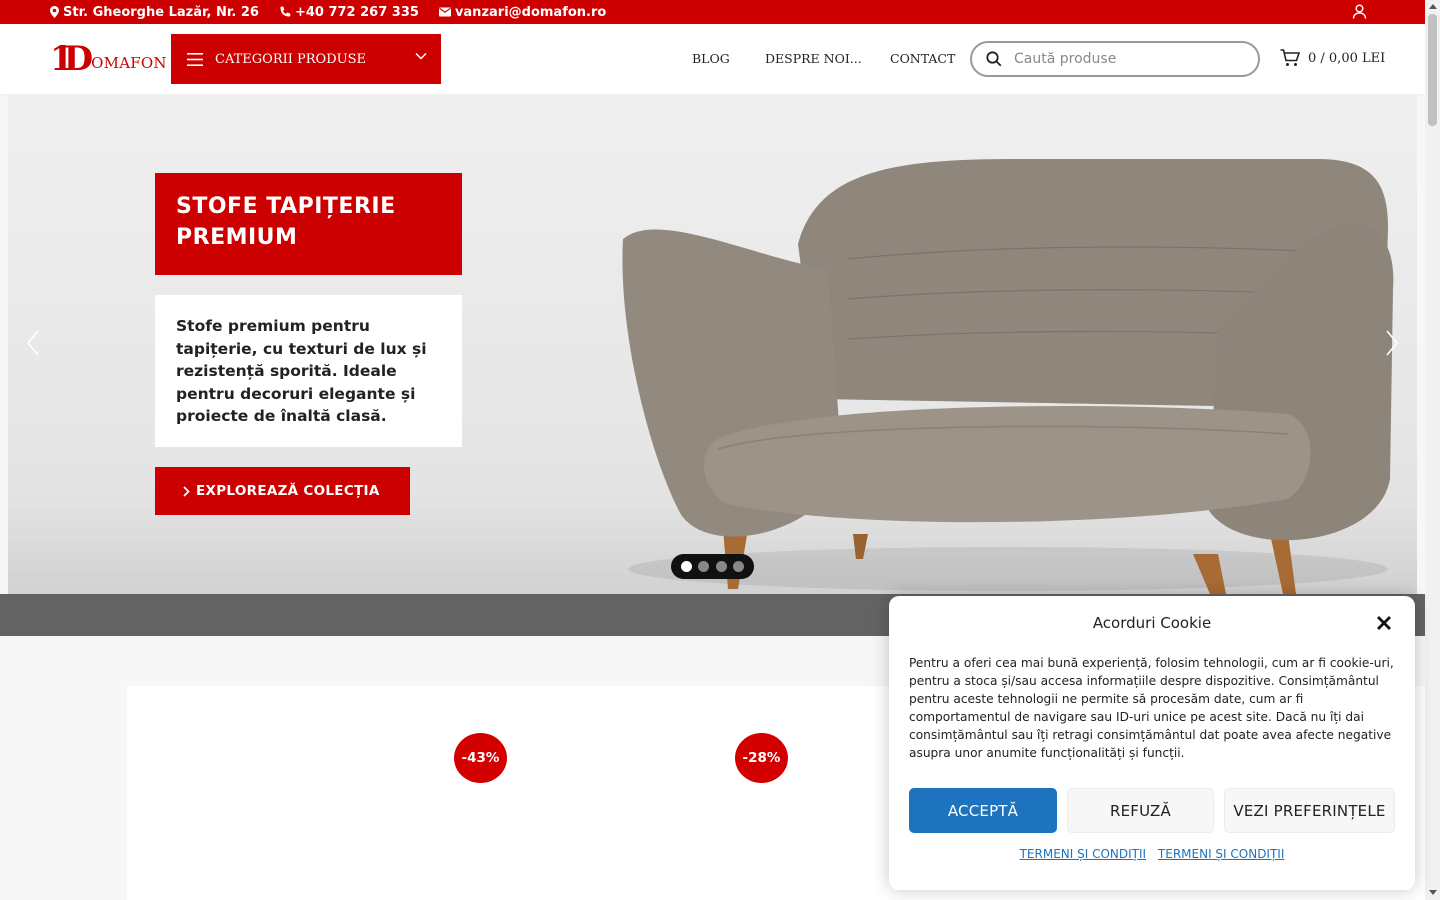 The width and height of the screenshot is (1440, 900). Describe the element at coordinates (922, 58) in the screenshot. I see `nav-contact: CONTACT` at that location.